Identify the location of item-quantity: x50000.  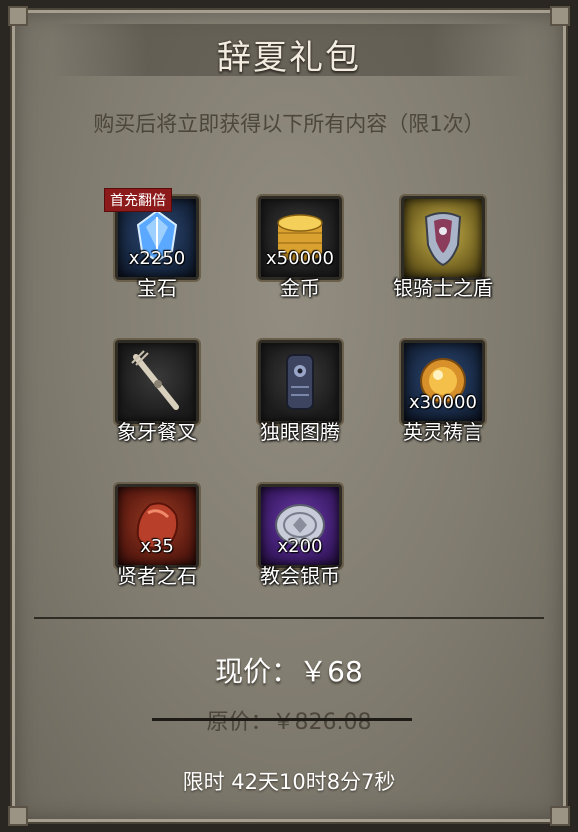
(300, 258).